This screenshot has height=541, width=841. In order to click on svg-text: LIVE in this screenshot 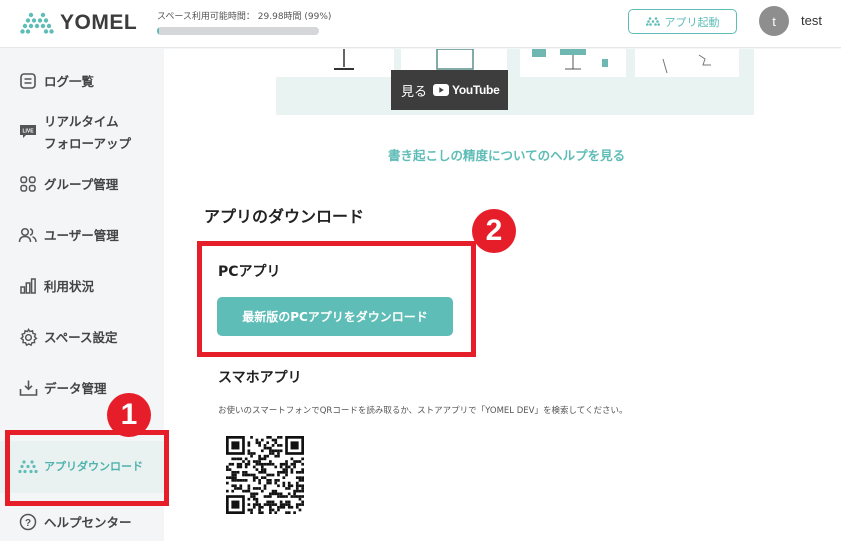, I will do `click(28, 132)`.